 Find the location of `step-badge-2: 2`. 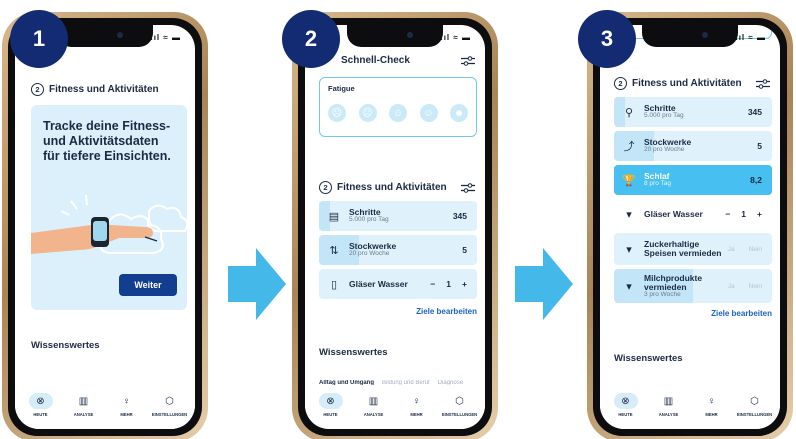

step-badge-2: 2 is located at coordinates (311, 39).